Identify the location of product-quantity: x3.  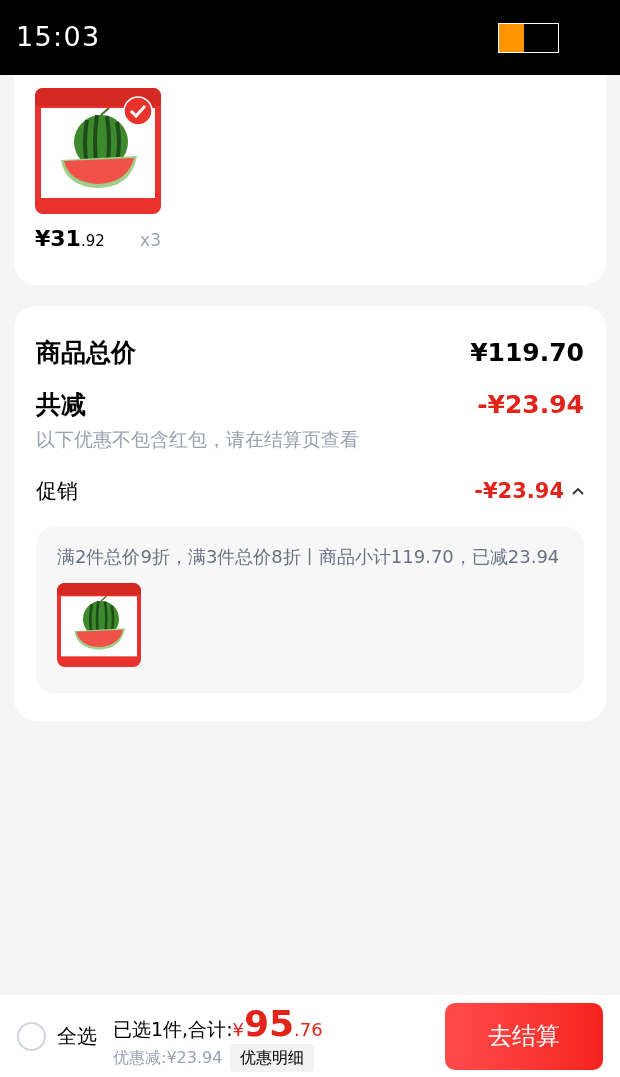
(150, 240).